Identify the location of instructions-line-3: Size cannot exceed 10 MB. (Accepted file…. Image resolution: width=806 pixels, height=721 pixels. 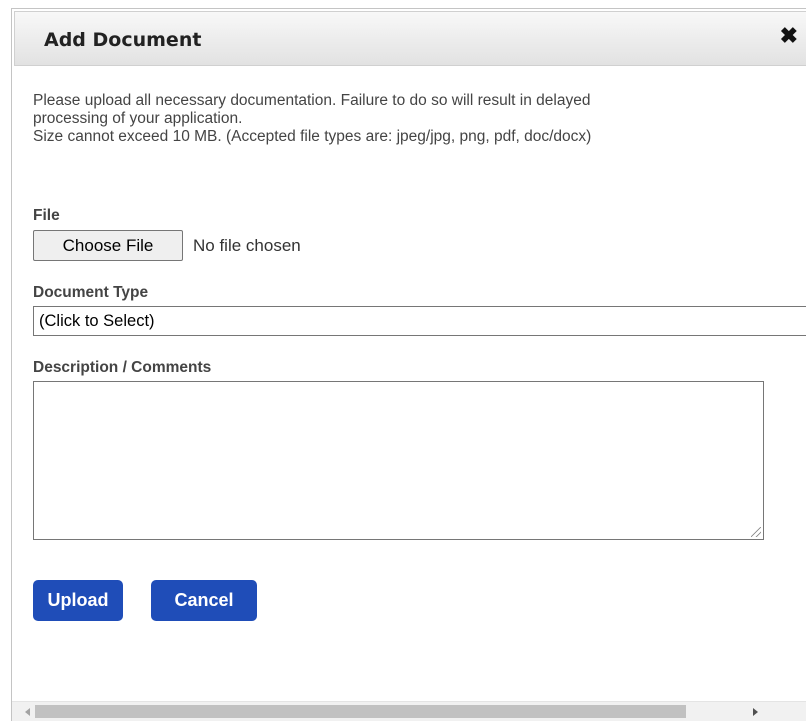
(312, 136).